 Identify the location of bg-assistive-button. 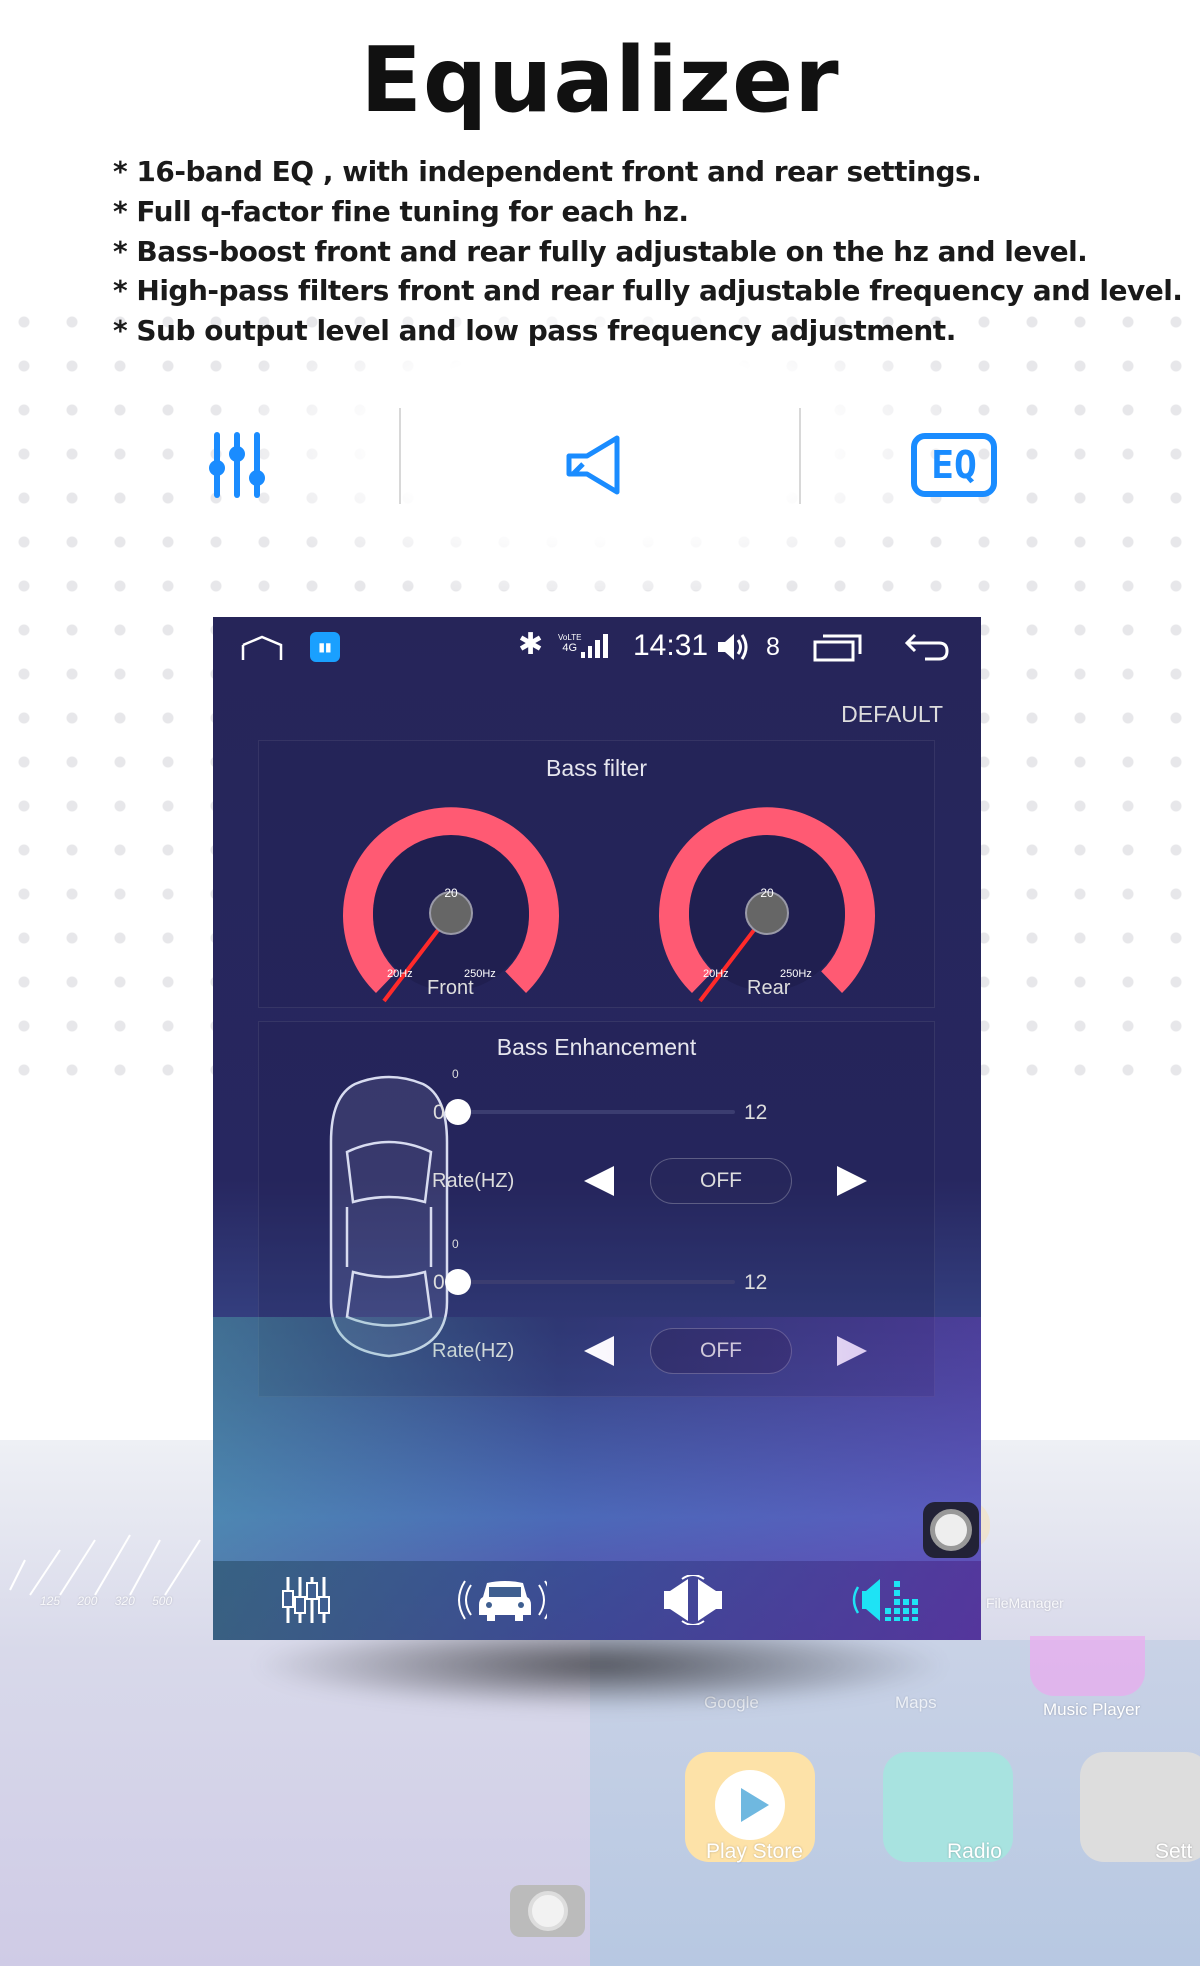
(547, 1911).